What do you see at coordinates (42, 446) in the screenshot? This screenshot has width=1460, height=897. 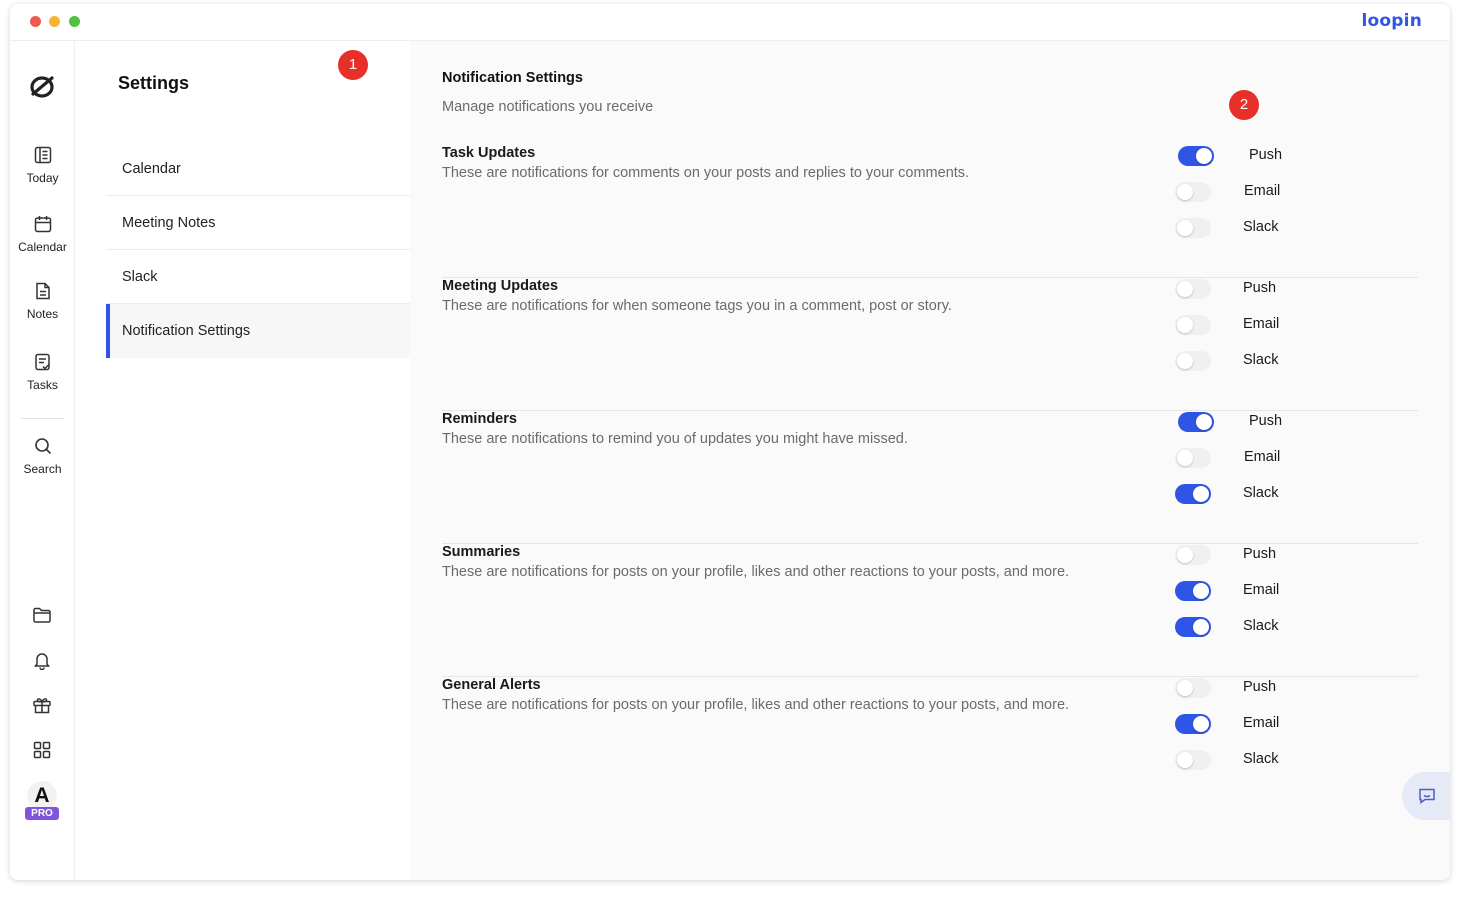 I see `search-icon` at bounding box center [42, 446].